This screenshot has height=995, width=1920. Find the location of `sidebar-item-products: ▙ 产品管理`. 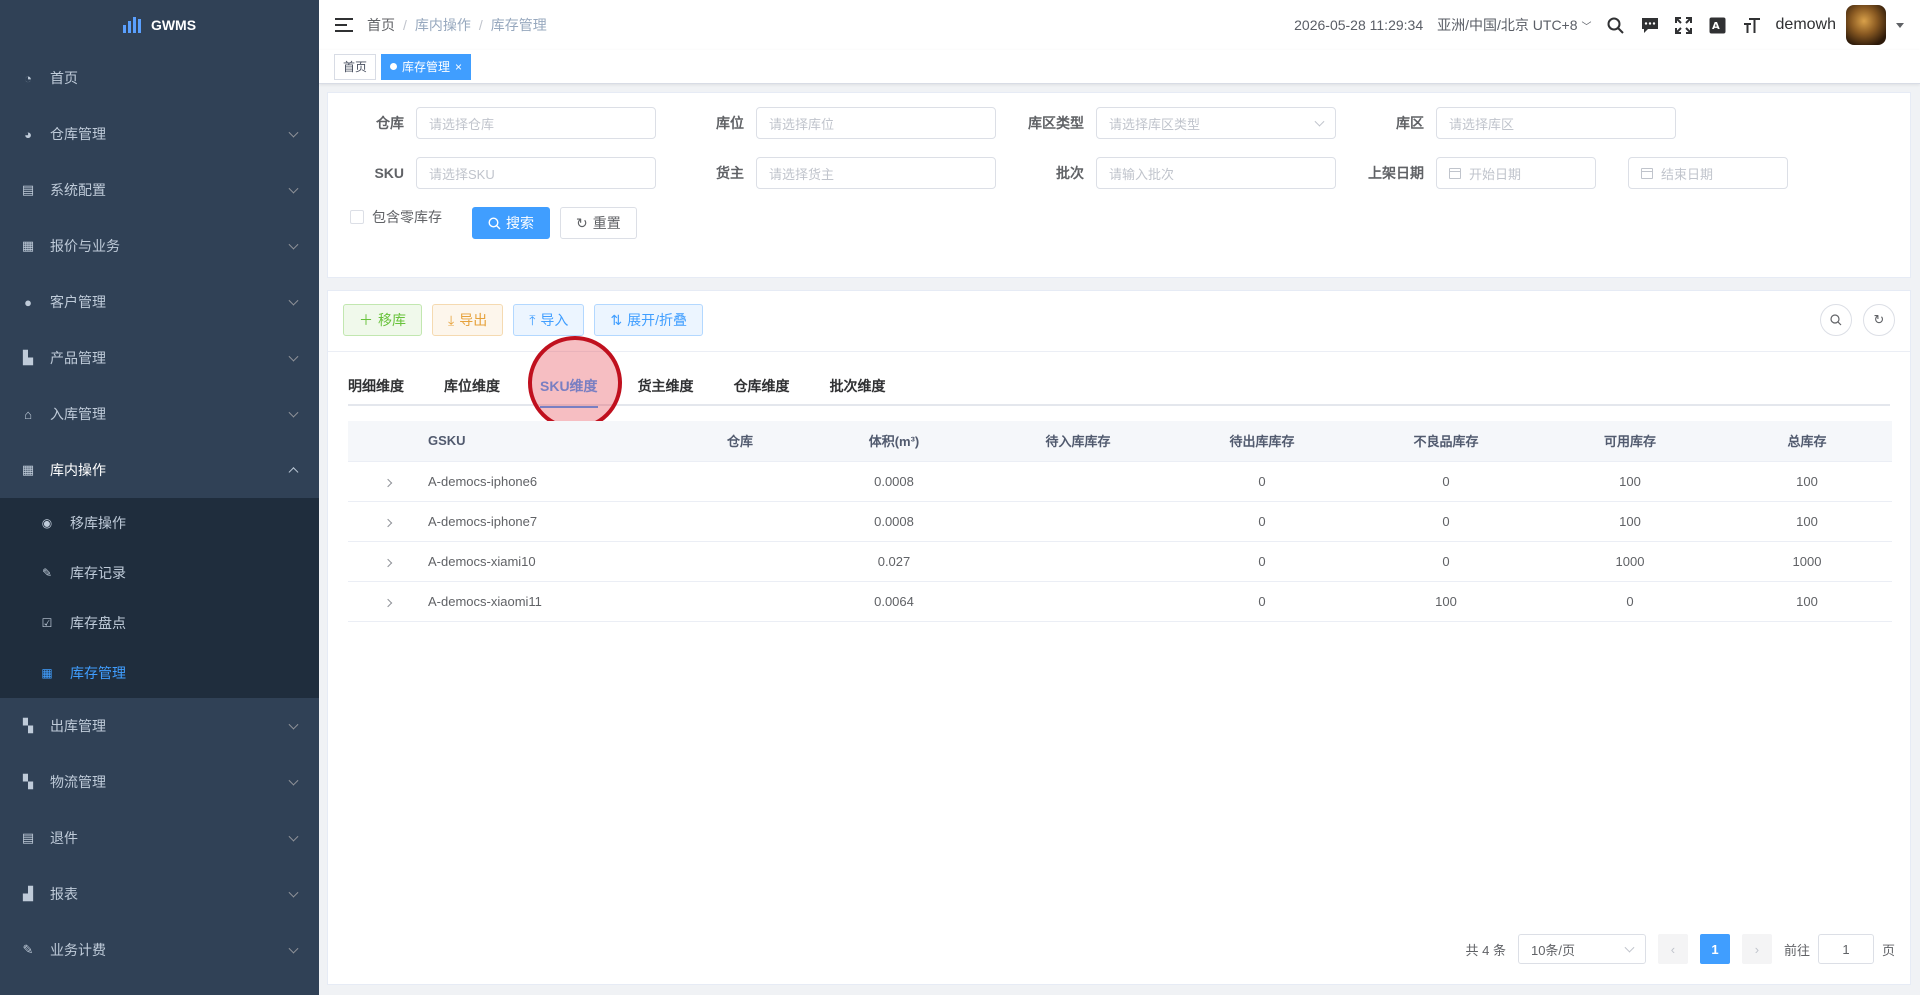

sidebar-item-products: ▙ 产品管理 is located at coordinates (159, 358).